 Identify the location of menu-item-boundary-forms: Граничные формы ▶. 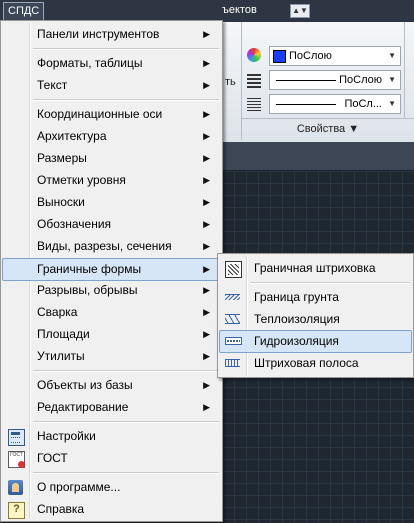
(111, 269).